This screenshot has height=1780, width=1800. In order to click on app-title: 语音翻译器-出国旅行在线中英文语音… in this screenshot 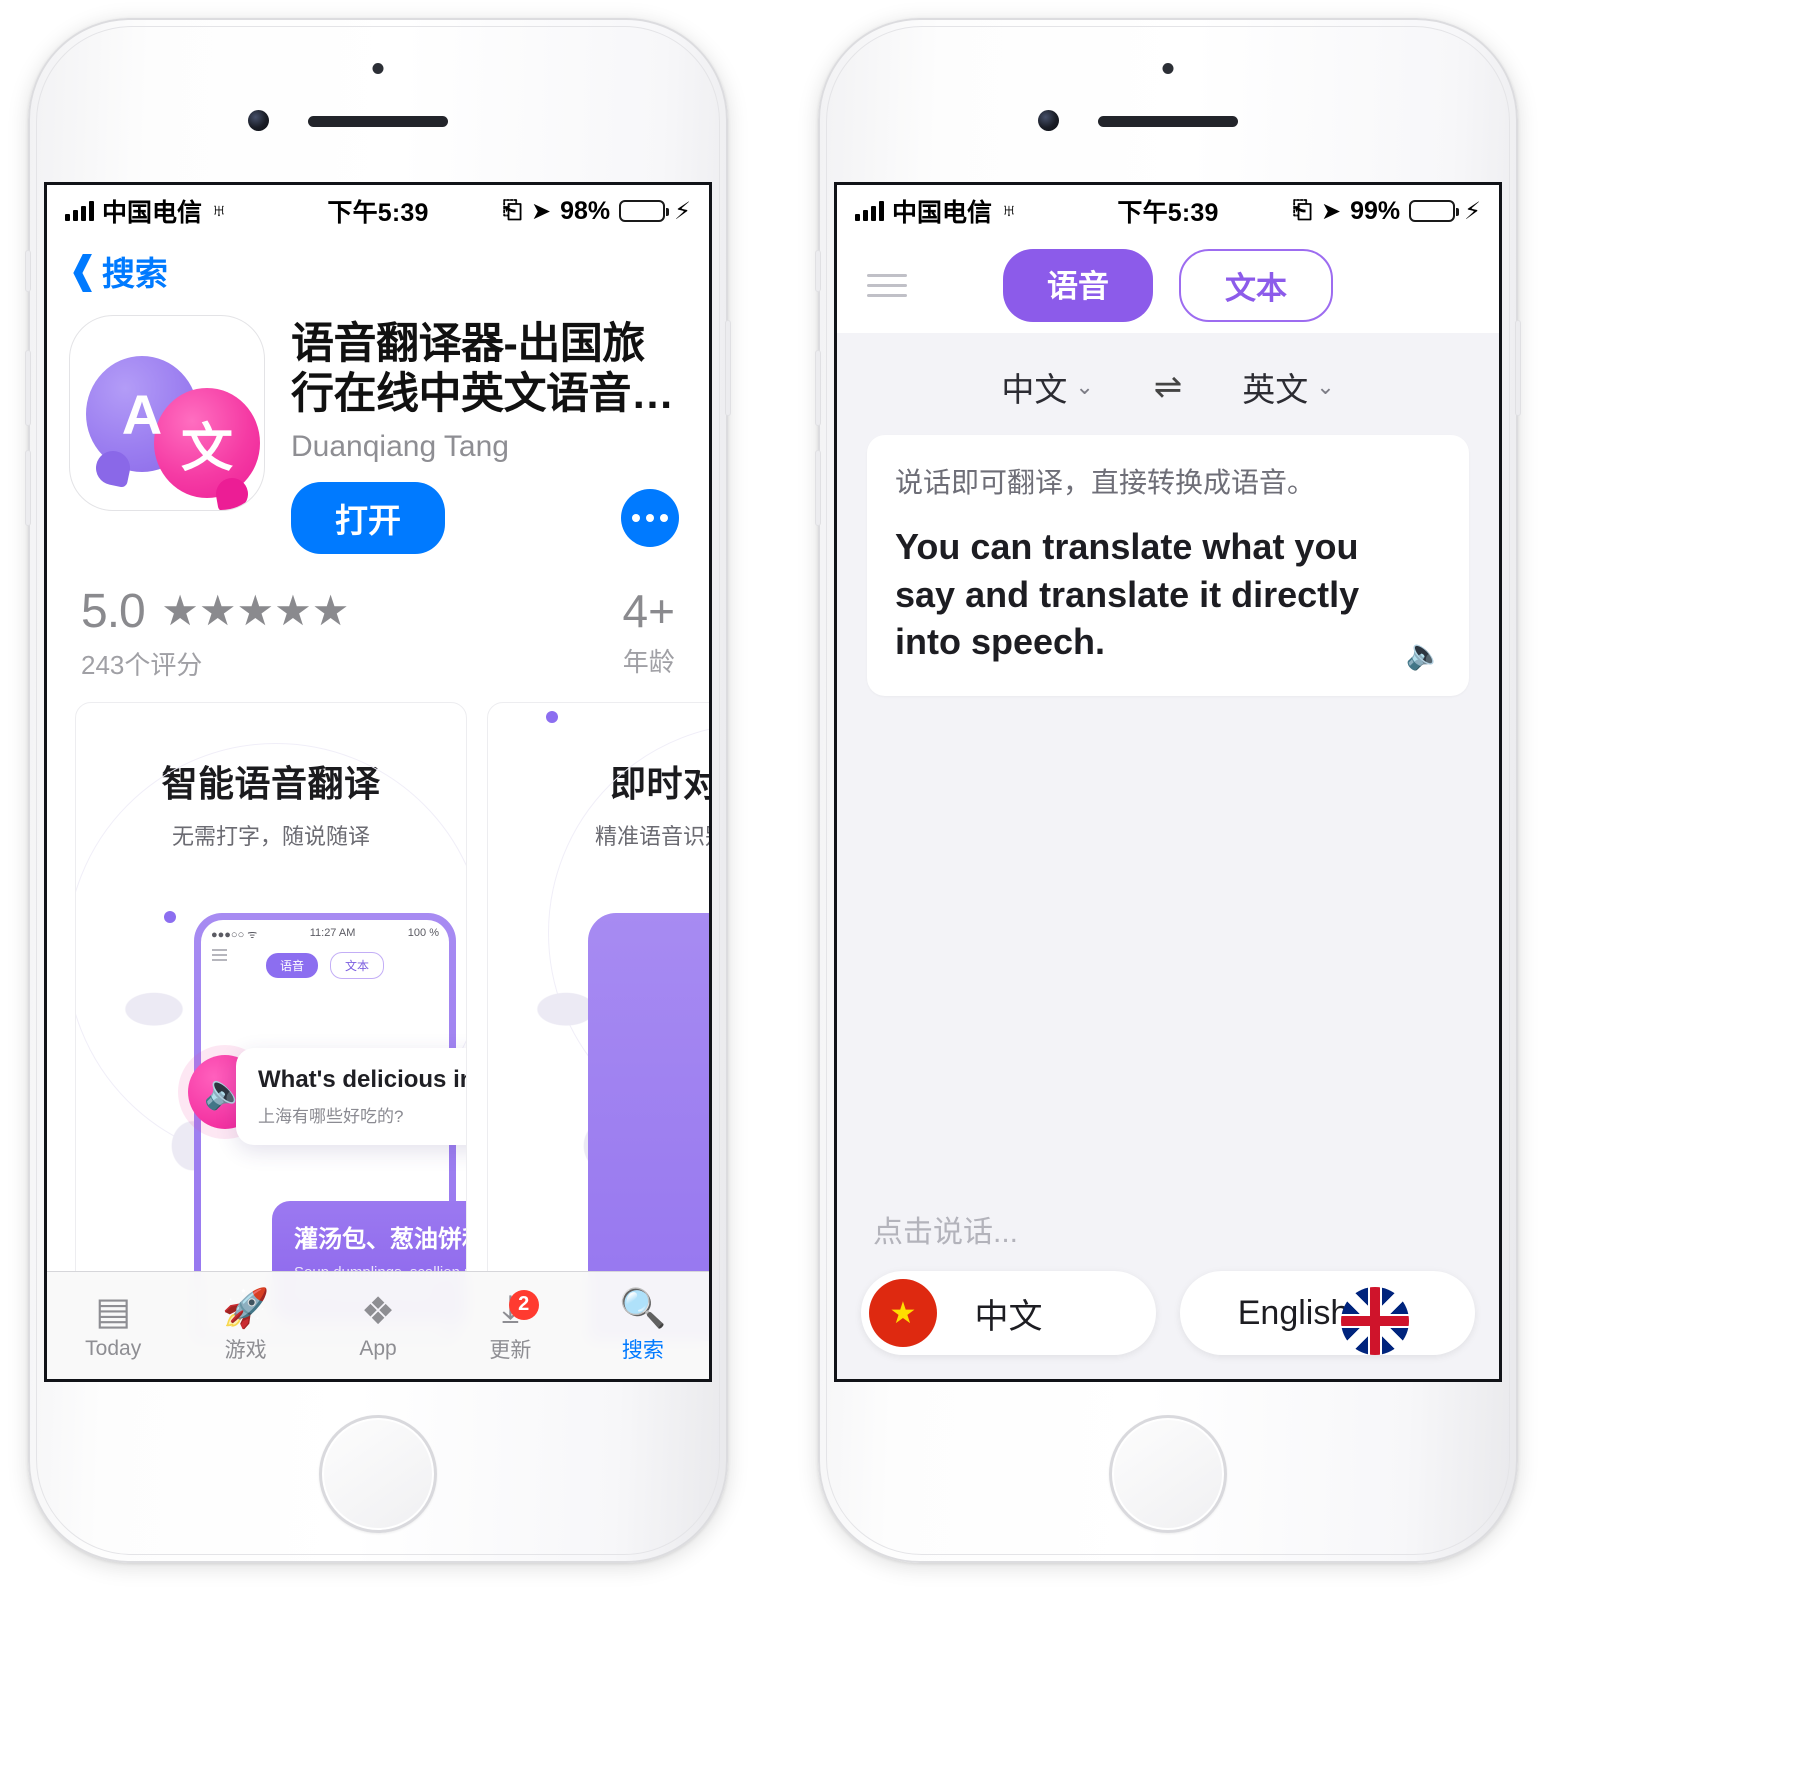, I will do `click(482, 369)`.